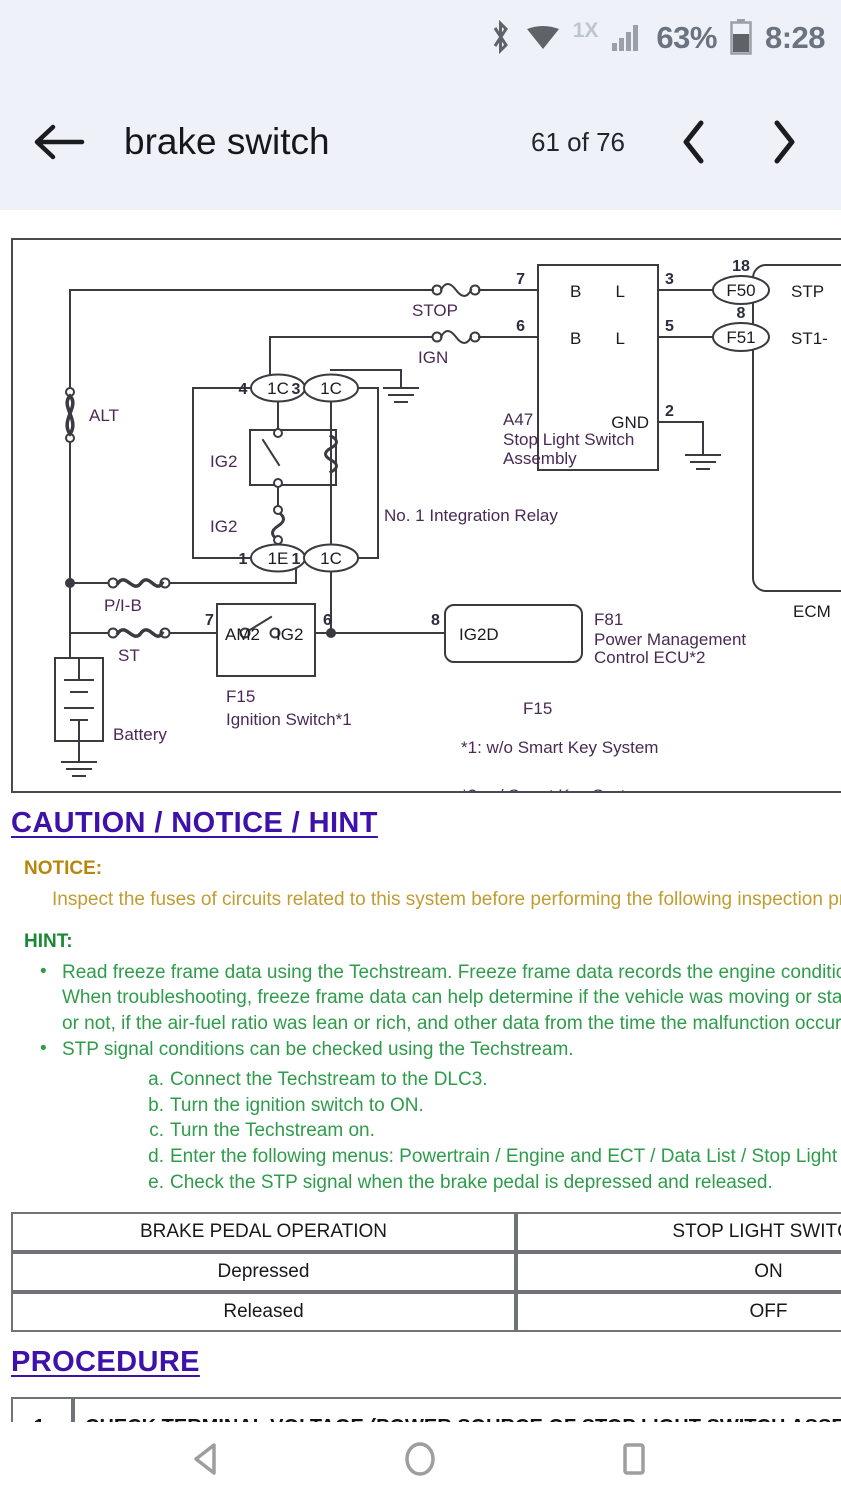  Describe the element at coordinates (156, 1105) in the screenshot. I see `step-label: b.` at that location.